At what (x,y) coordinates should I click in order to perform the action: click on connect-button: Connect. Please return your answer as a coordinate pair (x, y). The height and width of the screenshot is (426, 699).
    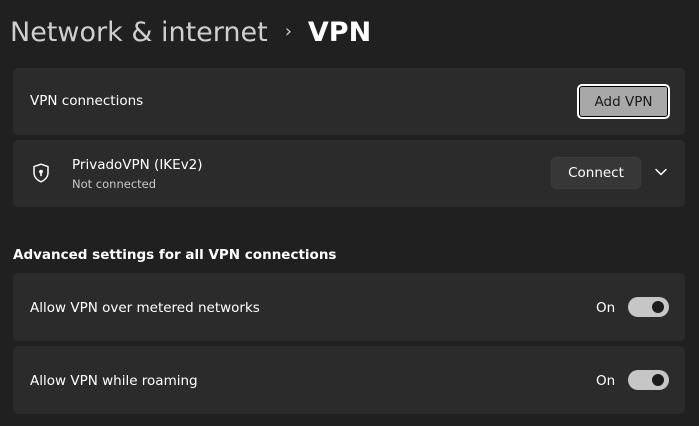
    Looking at the image, I should click on (596, 173).